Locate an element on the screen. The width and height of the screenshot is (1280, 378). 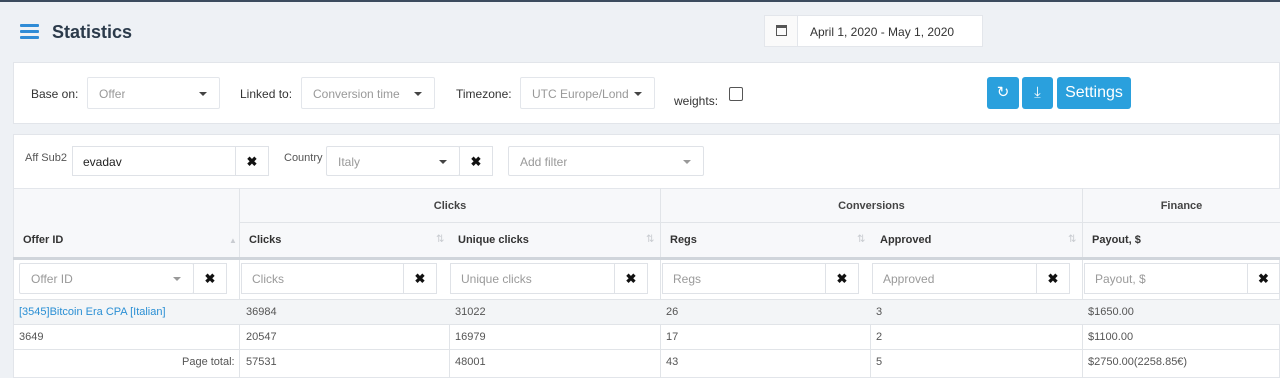
aff-sub2-input: evadav is located at coordinates (154, 161).